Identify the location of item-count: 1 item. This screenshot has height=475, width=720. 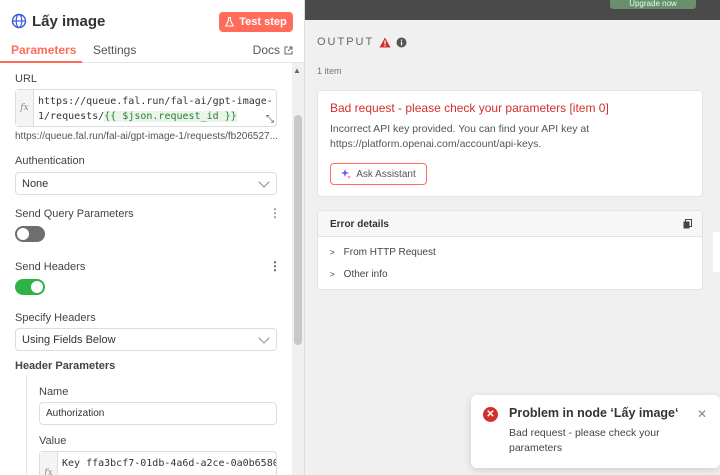
(329, 71).